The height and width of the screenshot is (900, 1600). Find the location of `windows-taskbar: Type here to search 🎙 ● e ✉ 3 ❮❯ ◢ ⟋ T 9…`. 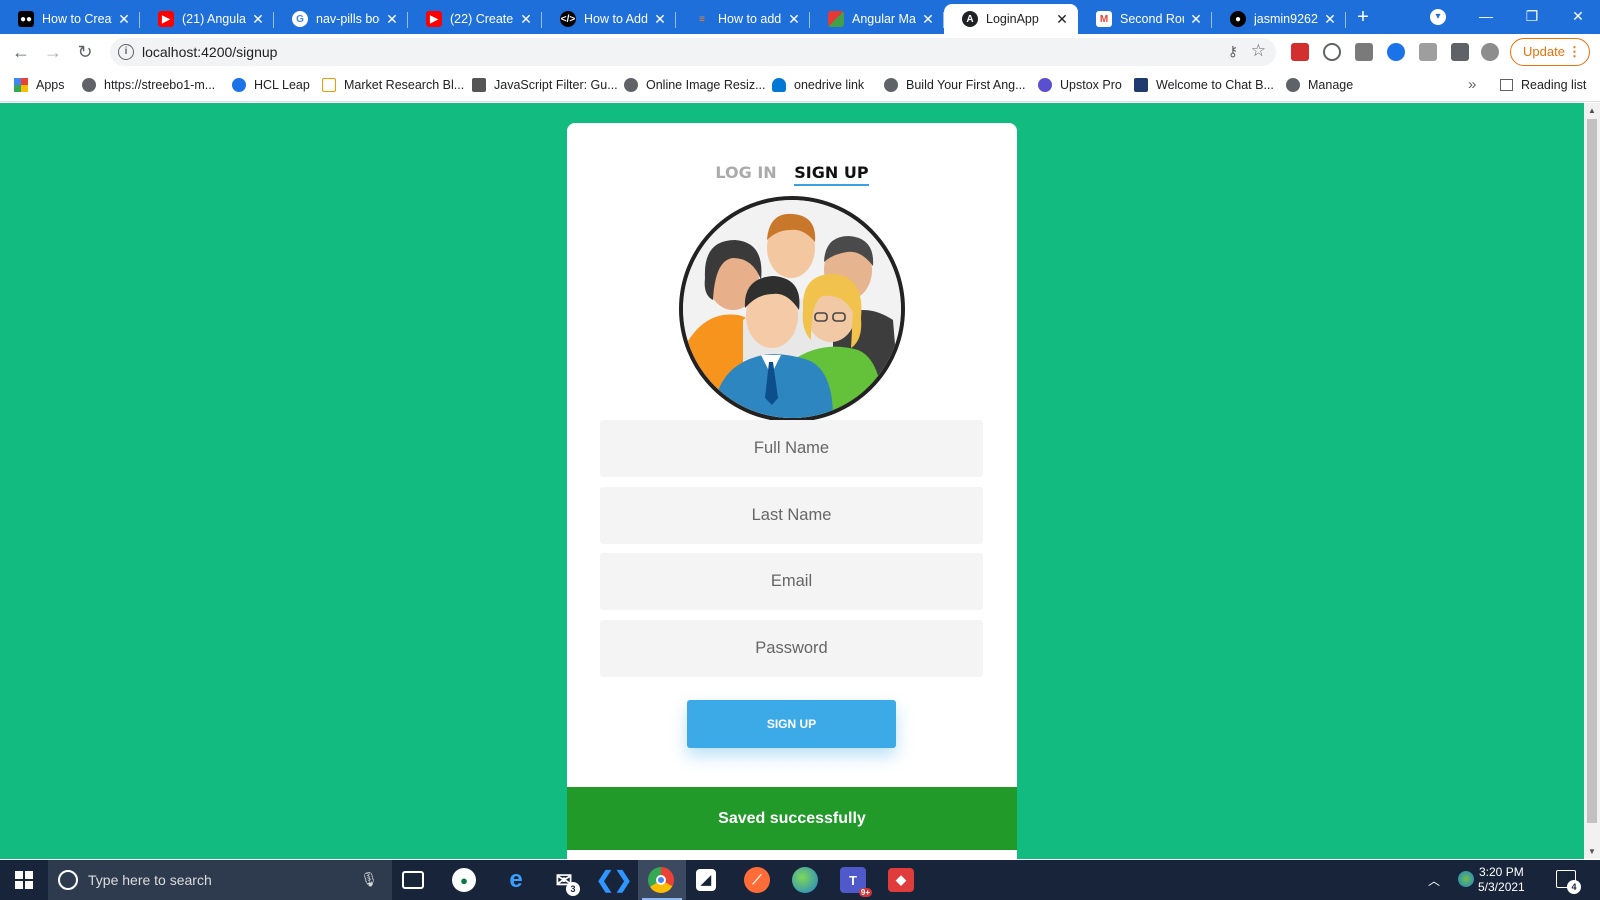

windows-taskbar: Type here to search 🎙 ● e ✉ 3 ❮❯ ◢ ⟋ T 9… is located at coordinates (800, 880).